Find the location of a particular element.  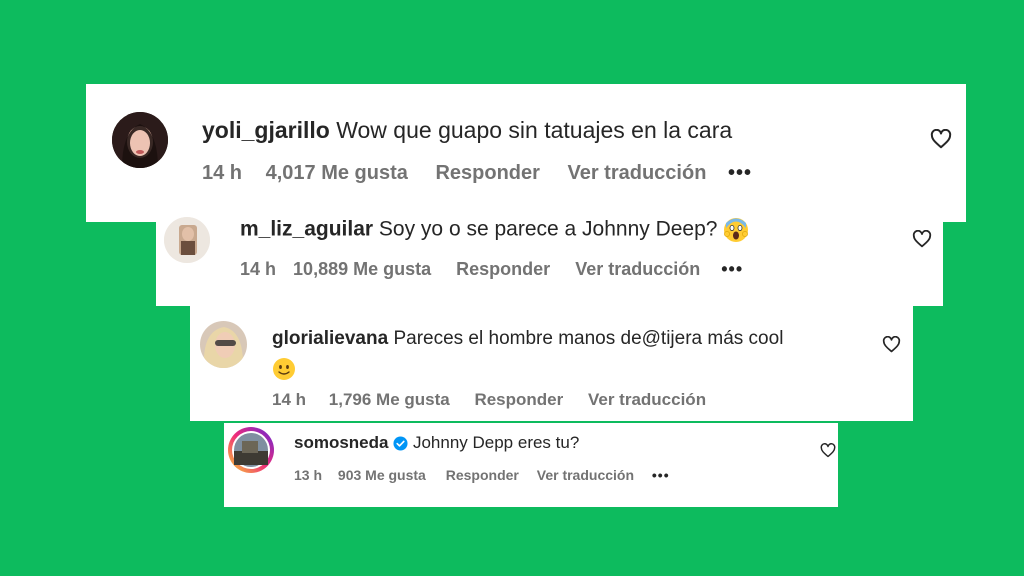

username: glorialievana is located at coordinates (330, 338).